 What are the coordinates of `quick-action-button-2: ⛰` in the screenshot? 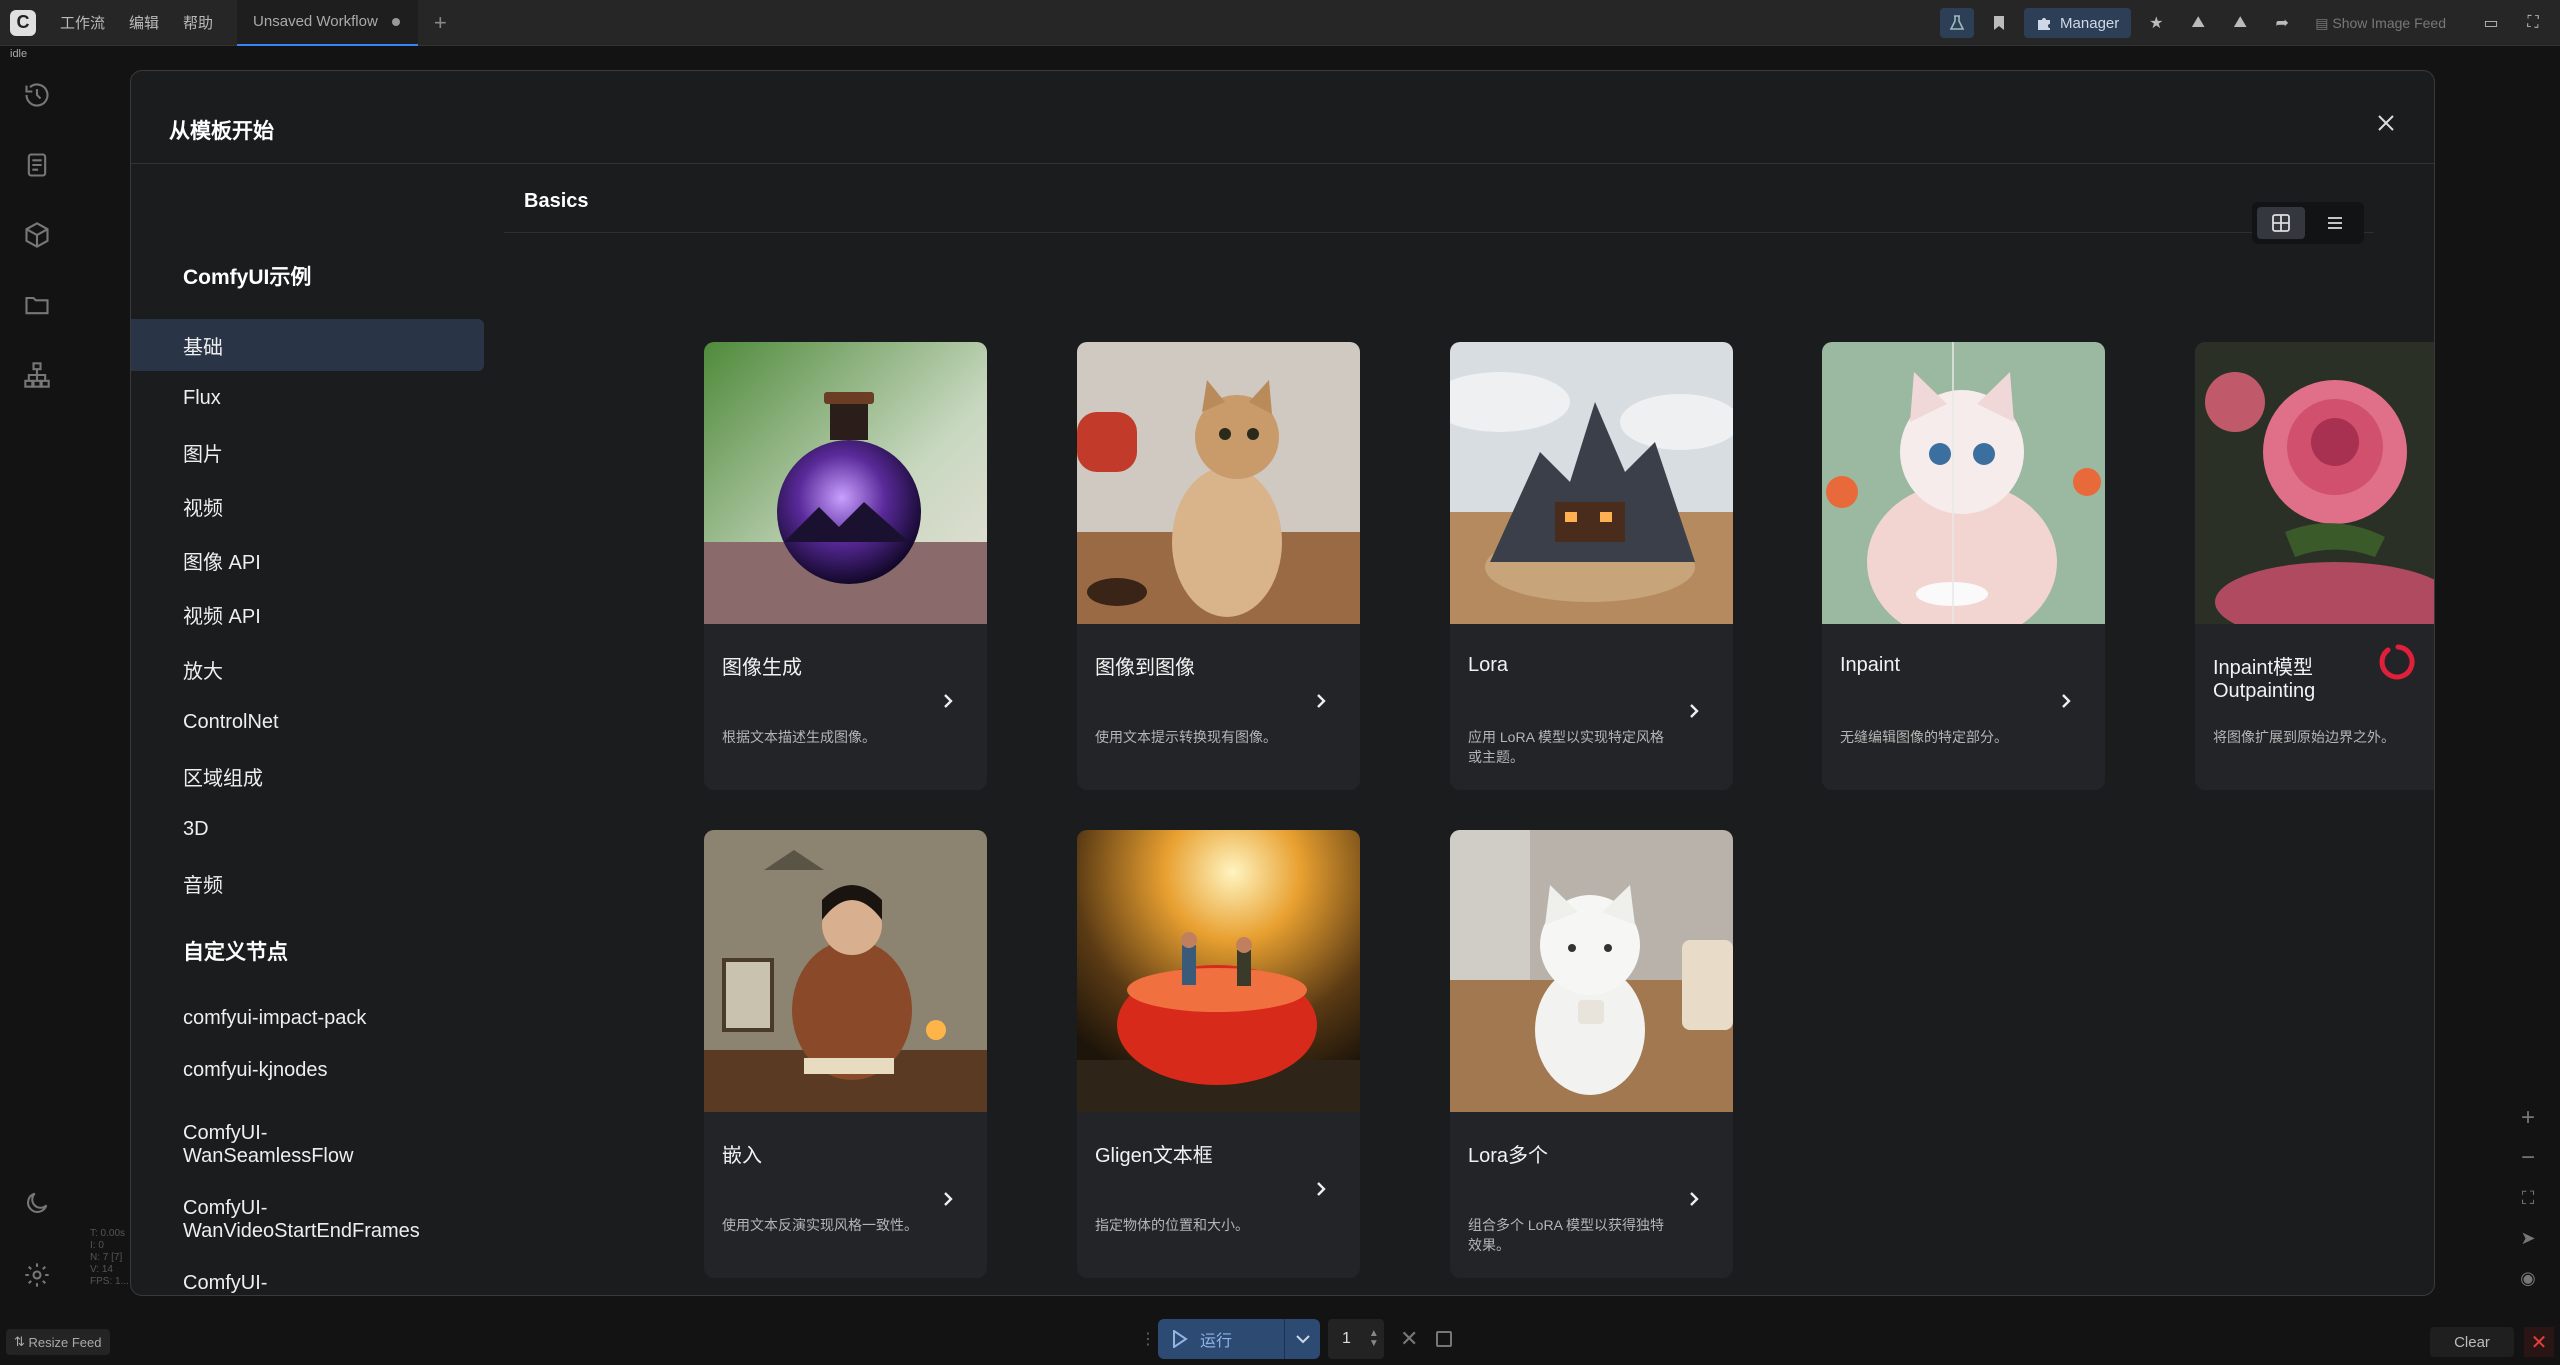 It's located at (2240, 23).